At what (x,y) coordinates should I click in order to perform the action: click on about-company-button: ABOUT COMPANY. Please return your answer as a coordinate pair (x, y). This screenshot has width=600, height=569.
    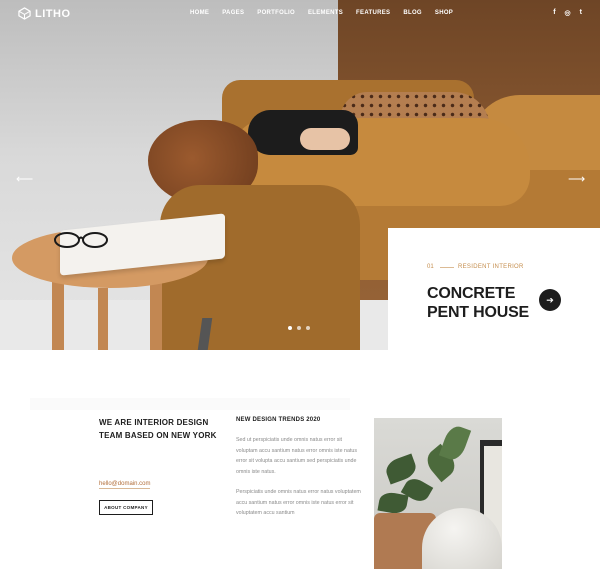
    Looking at the image, I should click on (126, 507).